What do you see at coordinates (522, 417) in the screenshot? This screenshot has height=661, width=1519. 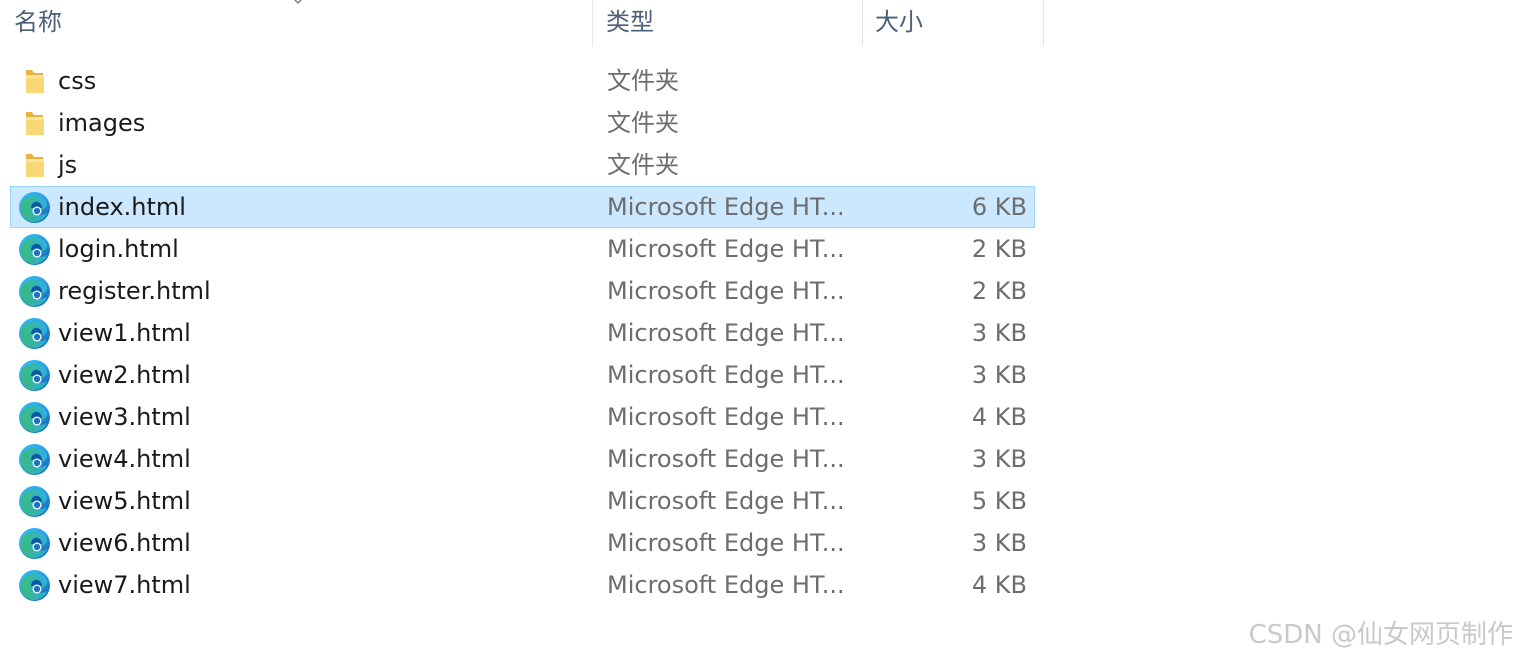 I see `file-row: view3.html Microsoft Edge HT... 4 KB` at bounding box center [522, 417].